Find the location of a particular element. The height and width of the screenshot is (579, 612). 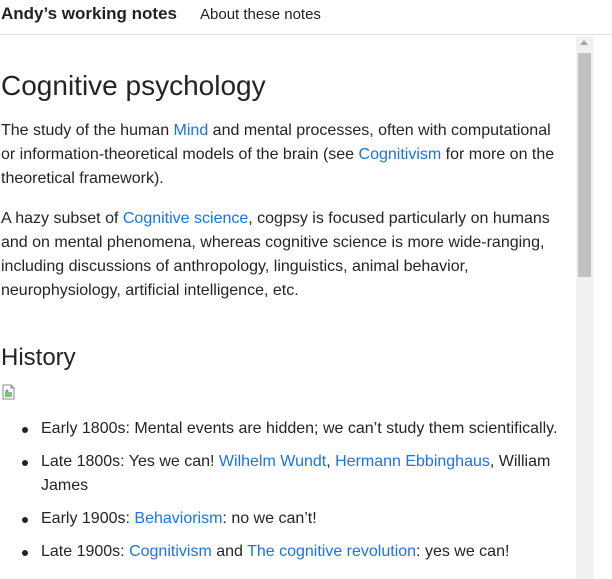

list-item: Early 1900s: Behaviorism: no we can’t! is located at coordinates (280, 519).